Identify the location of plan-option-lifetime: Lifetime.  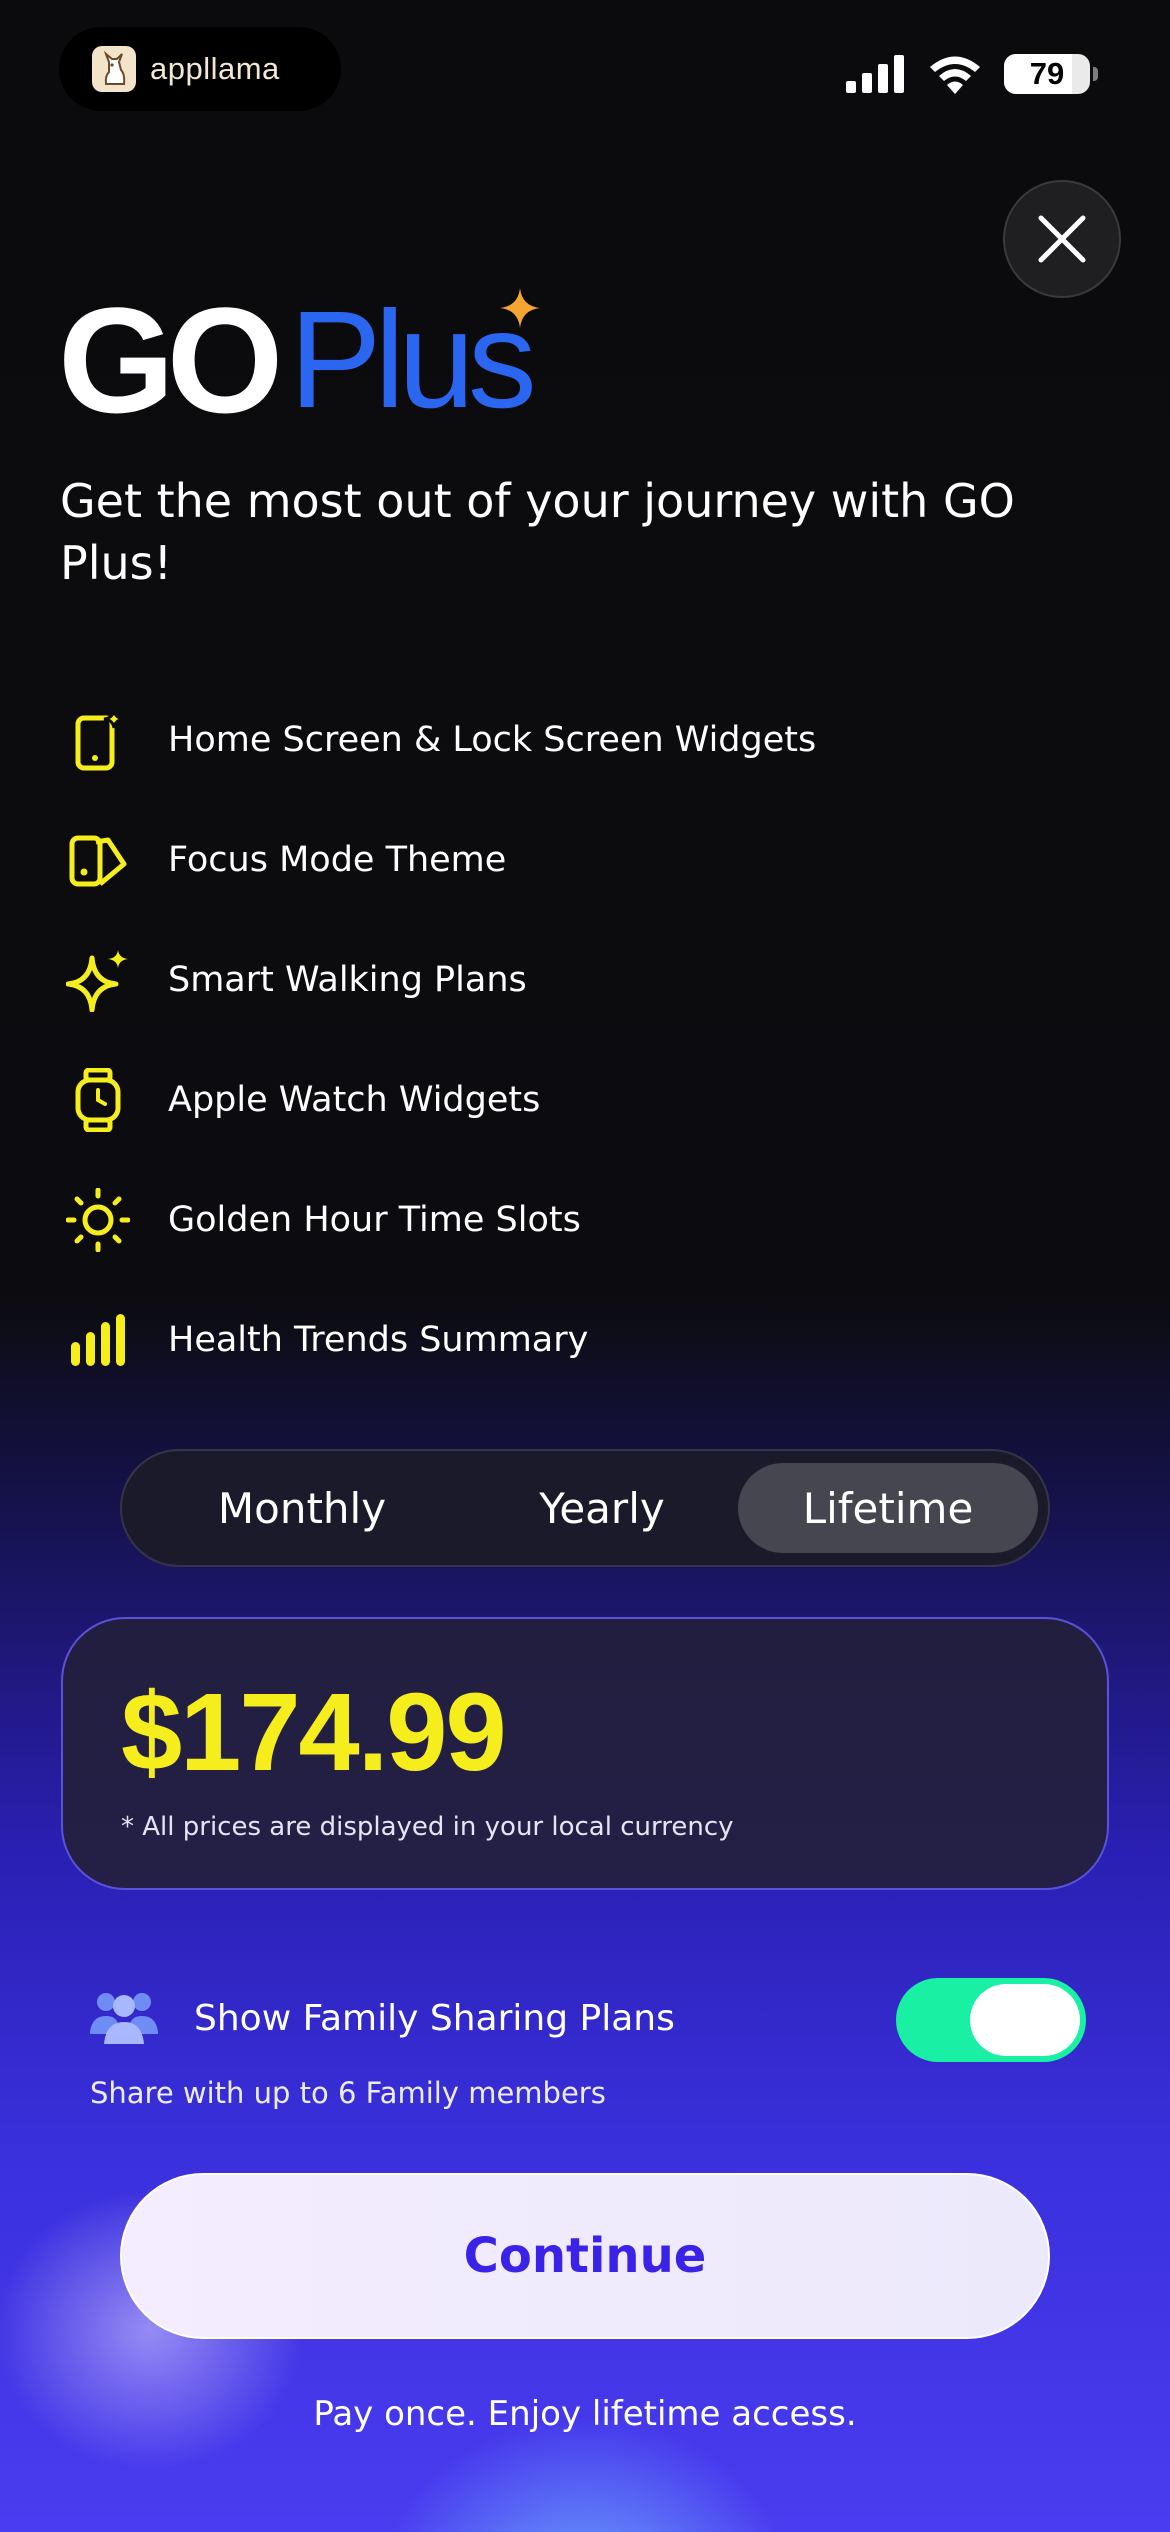
(888, 1508).